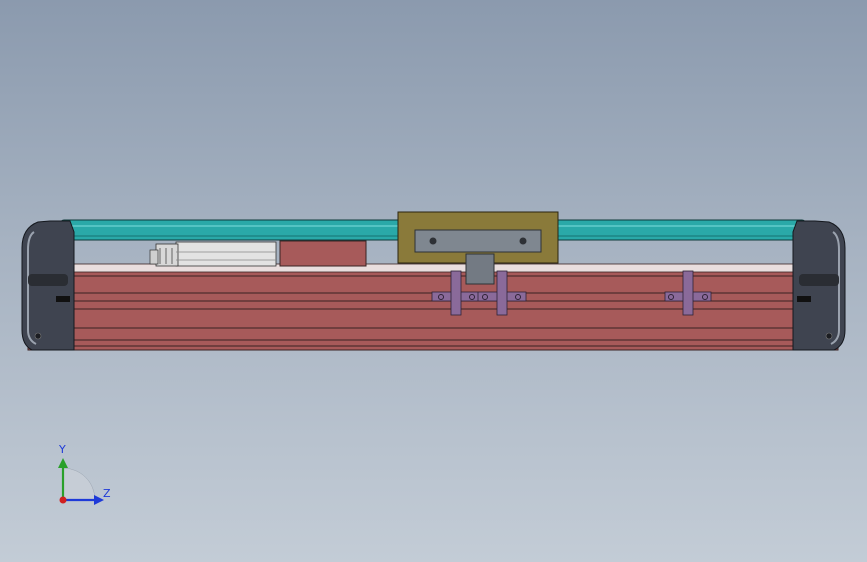  Describe the element at coordinates (480, 269) in the screenshot. I see `carriage-bracket` at that location.